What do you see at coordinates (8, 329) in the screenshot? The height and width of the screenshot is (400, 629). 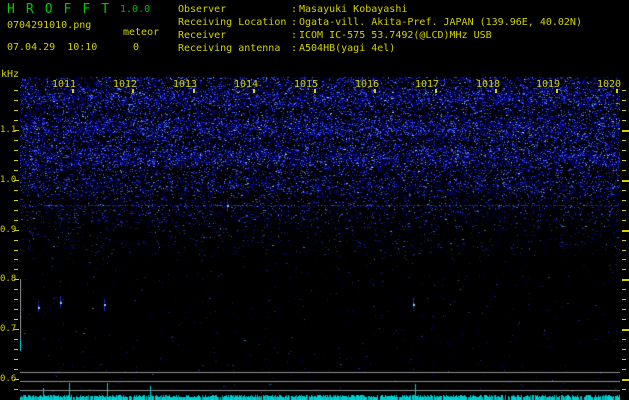 I see `freq-axis-label: 0.7` at bounding box center [8, 329].